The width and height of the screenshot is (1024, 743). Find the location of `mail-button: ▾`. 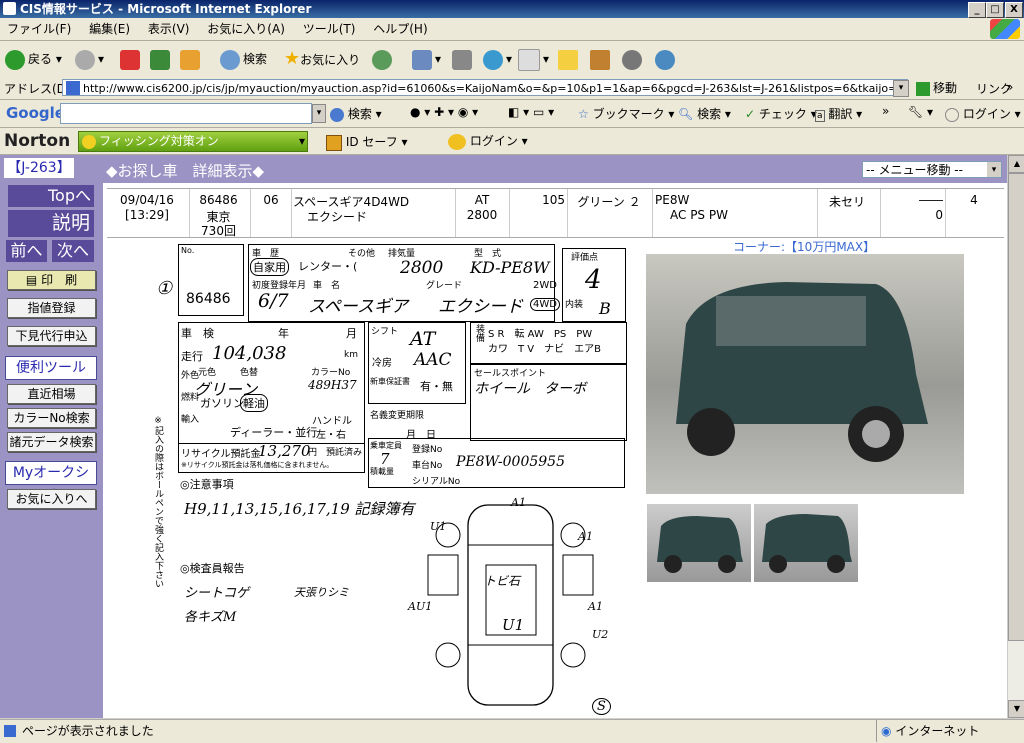

mail-button: ▾ is located at coordinates (426, 59).